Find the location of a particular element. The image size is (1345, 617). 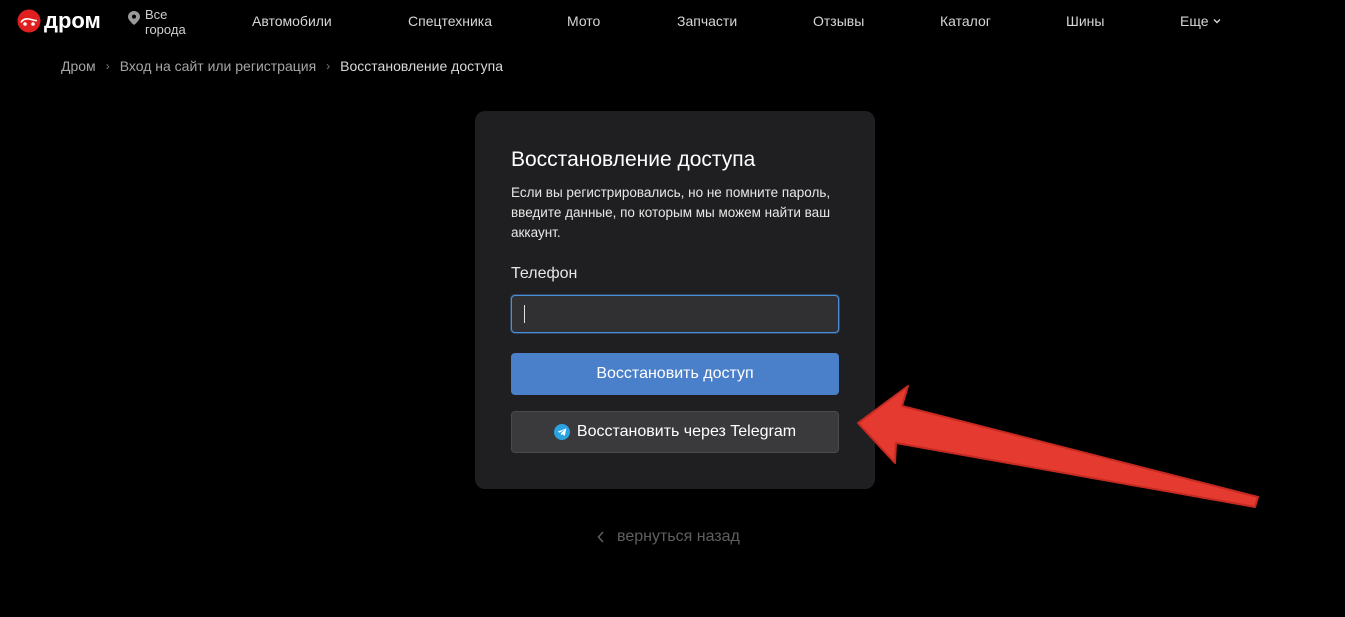

nav-item-parts: Запчасти is located at coordinates (707, 21).